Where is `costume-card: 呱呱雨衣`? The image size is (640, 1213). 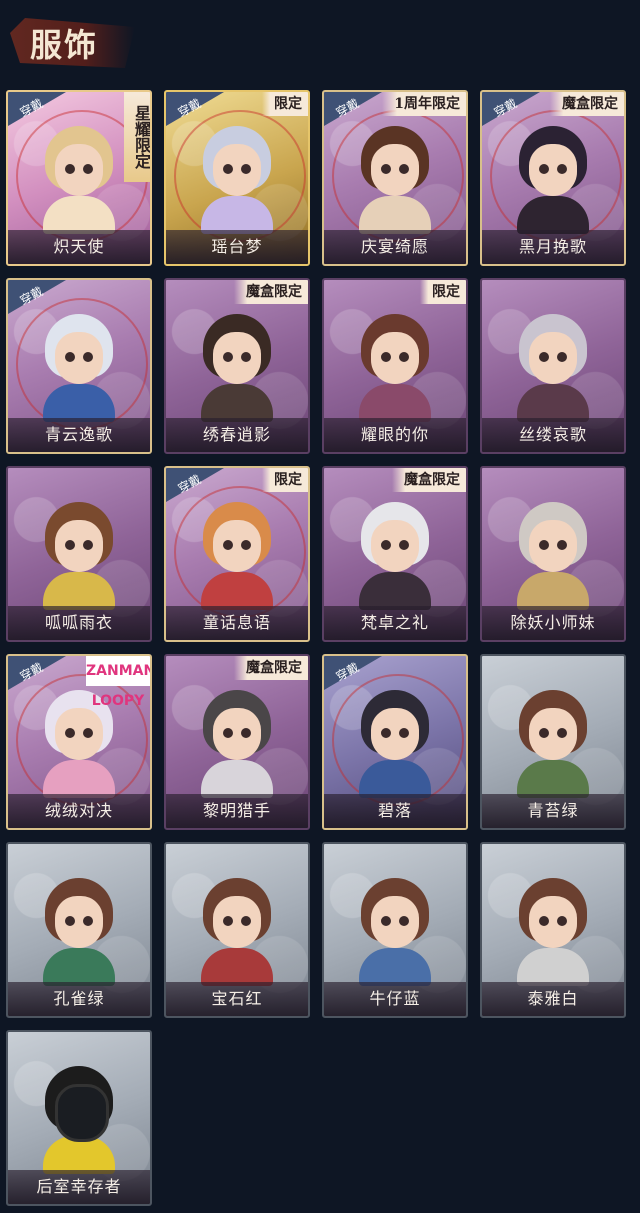 costume-card: 呱呱雨衣 is located at coordinates (79, 554).